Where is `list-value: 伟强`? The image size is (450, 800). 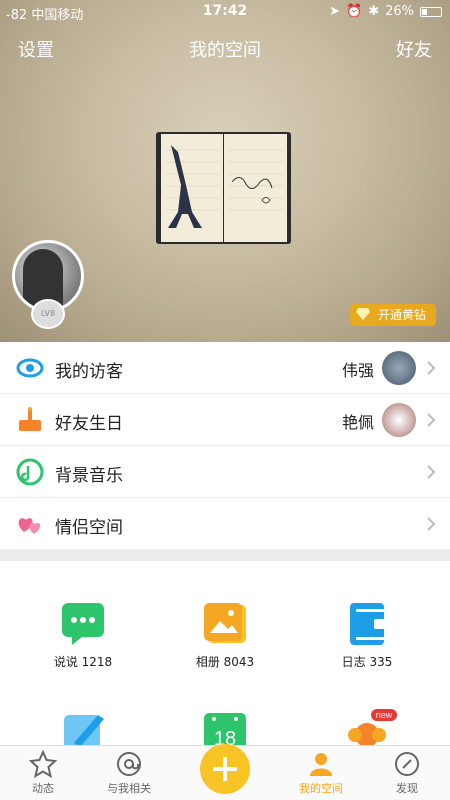 list-value: 伟强 is located at coordinates (357, 370).